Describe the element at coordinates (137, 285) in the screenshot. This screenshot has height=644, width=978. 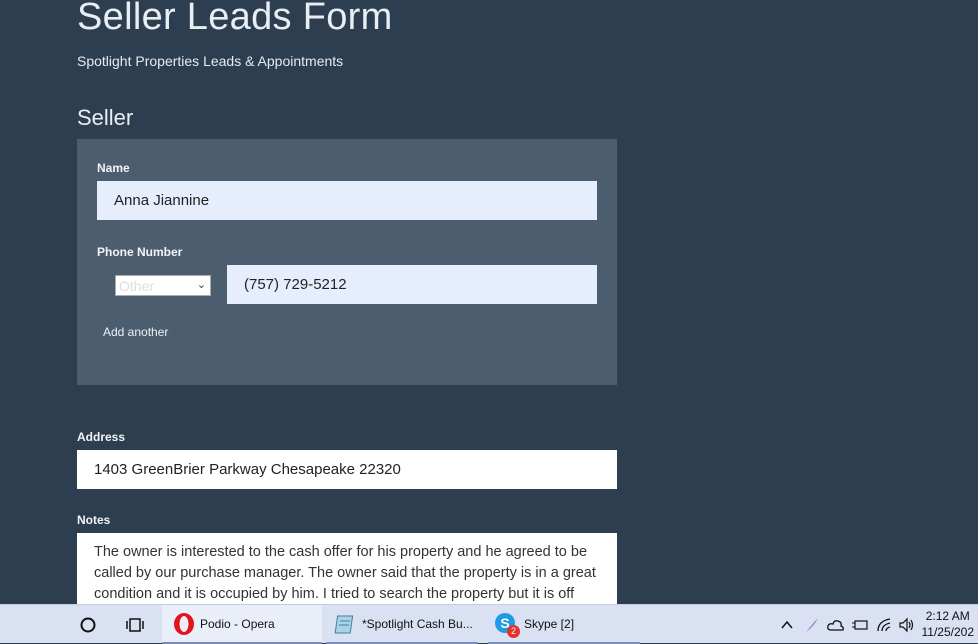
I see `phone-type-value: Other` at that location.